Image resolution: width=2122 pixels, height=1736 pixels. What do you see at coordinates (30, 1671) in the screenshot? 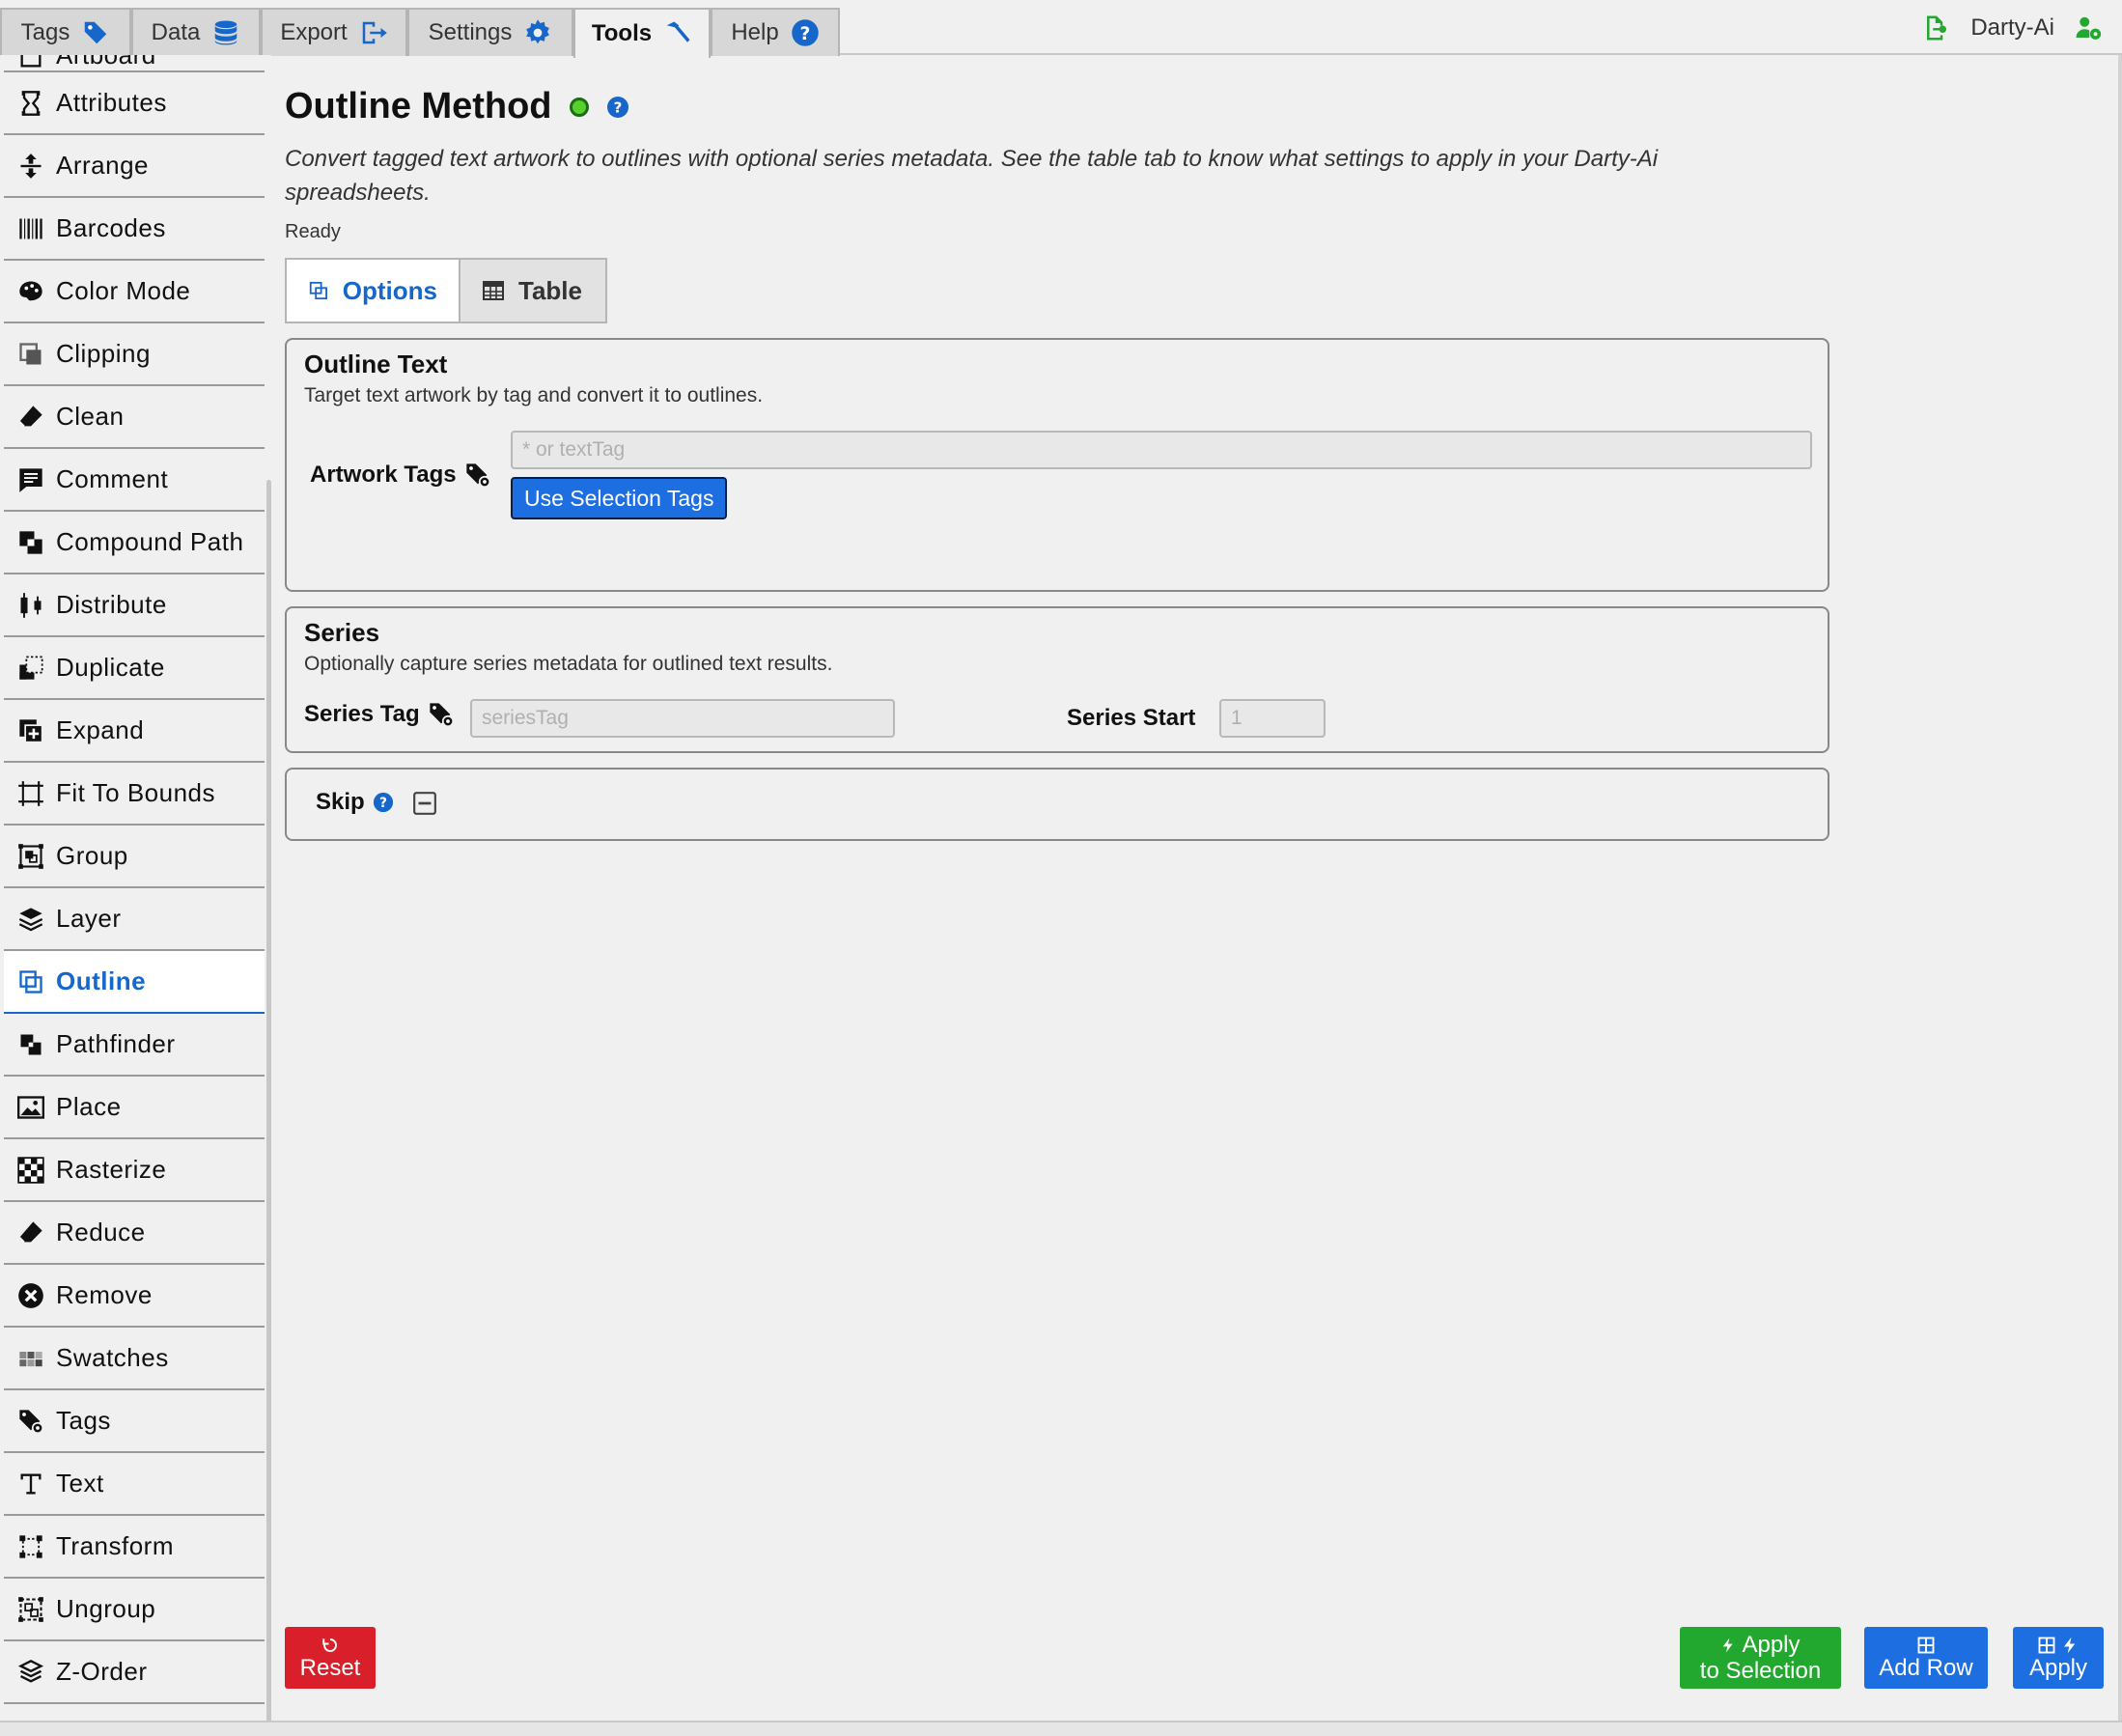
I see `z-order-icon` at bounding box center [30, 1671].